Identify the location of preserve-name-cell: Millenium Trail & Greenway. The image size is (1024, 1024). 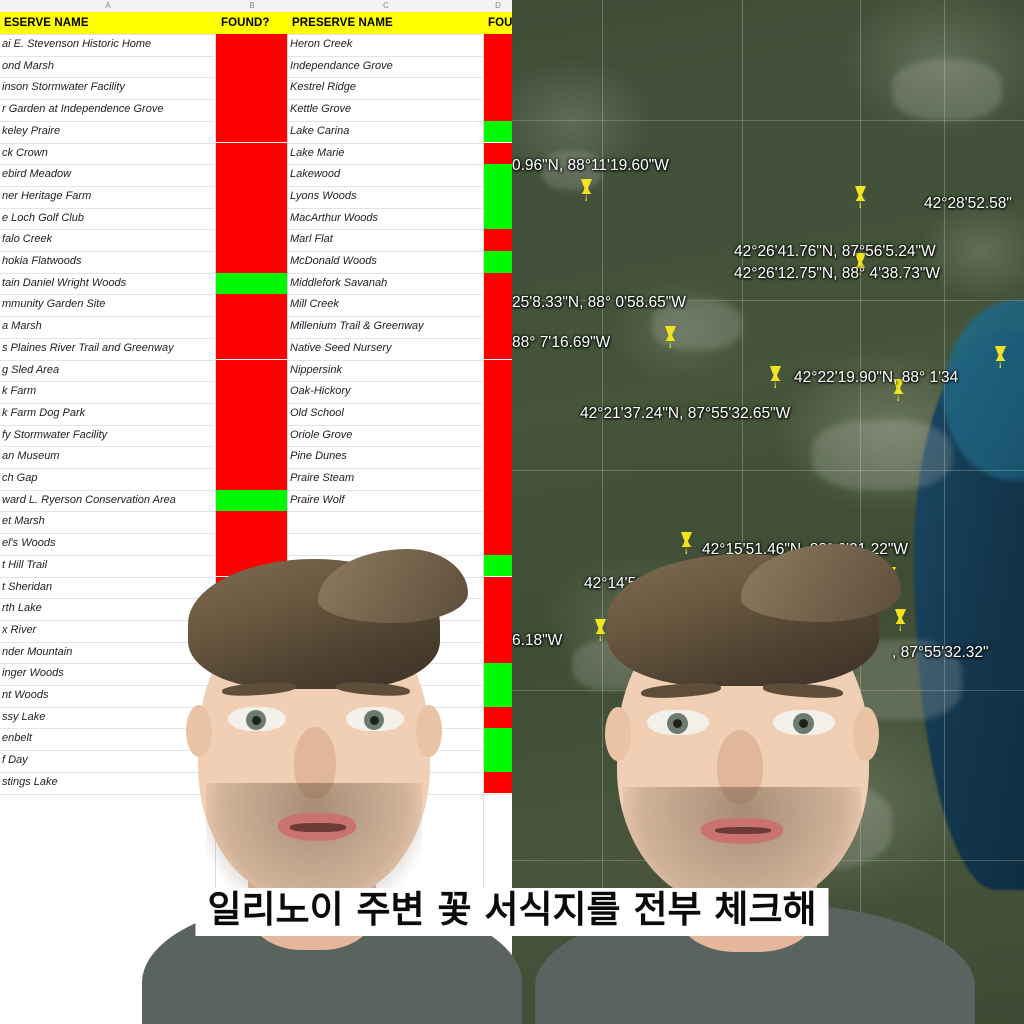
(386, 327).